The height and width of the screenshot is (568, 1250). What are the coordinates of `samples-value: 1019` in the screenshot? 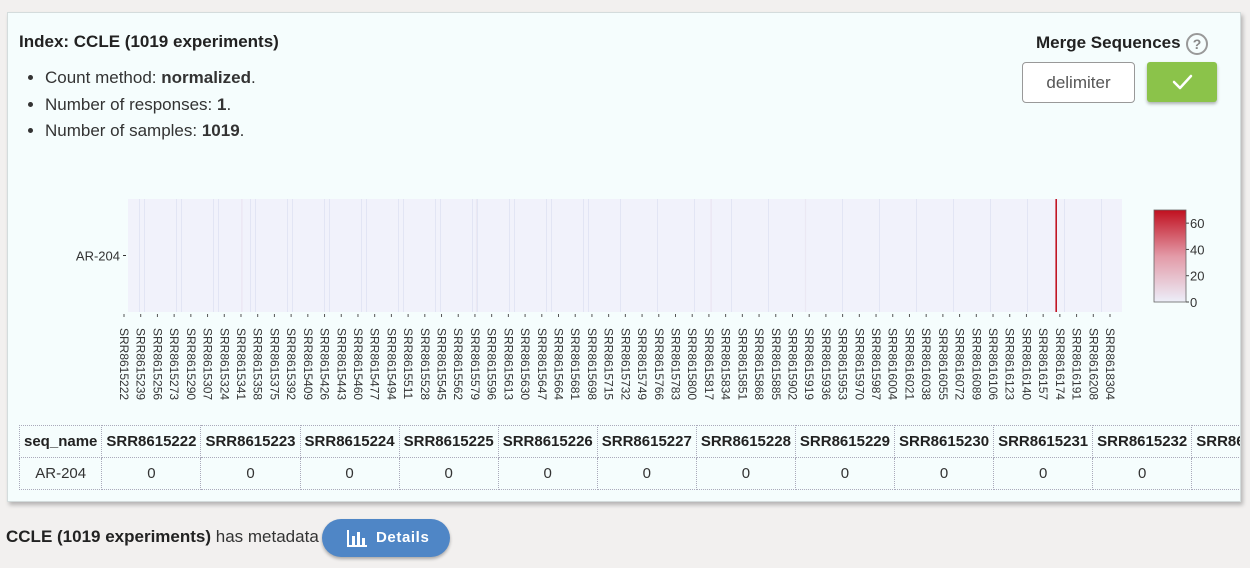 It's located at (220, 130).